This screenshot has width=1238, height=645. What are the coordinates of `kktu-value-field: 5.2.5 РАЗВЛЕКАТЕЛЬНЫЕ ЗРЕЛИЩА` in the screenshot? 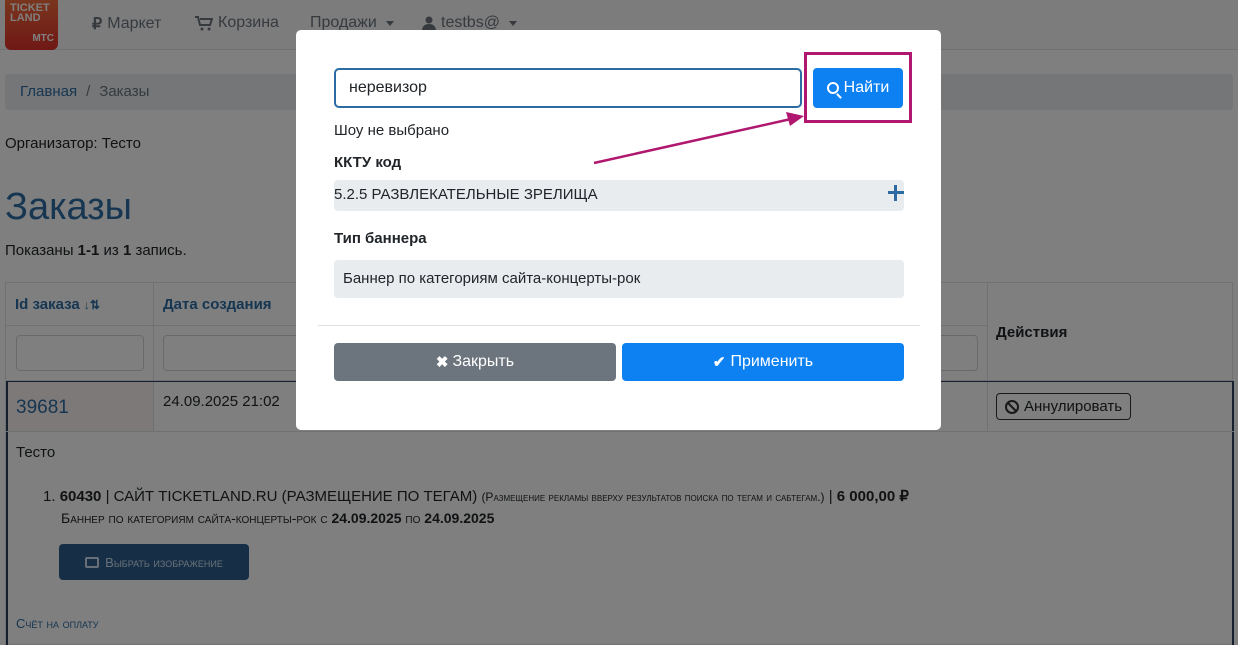 It's located at (619, 195).